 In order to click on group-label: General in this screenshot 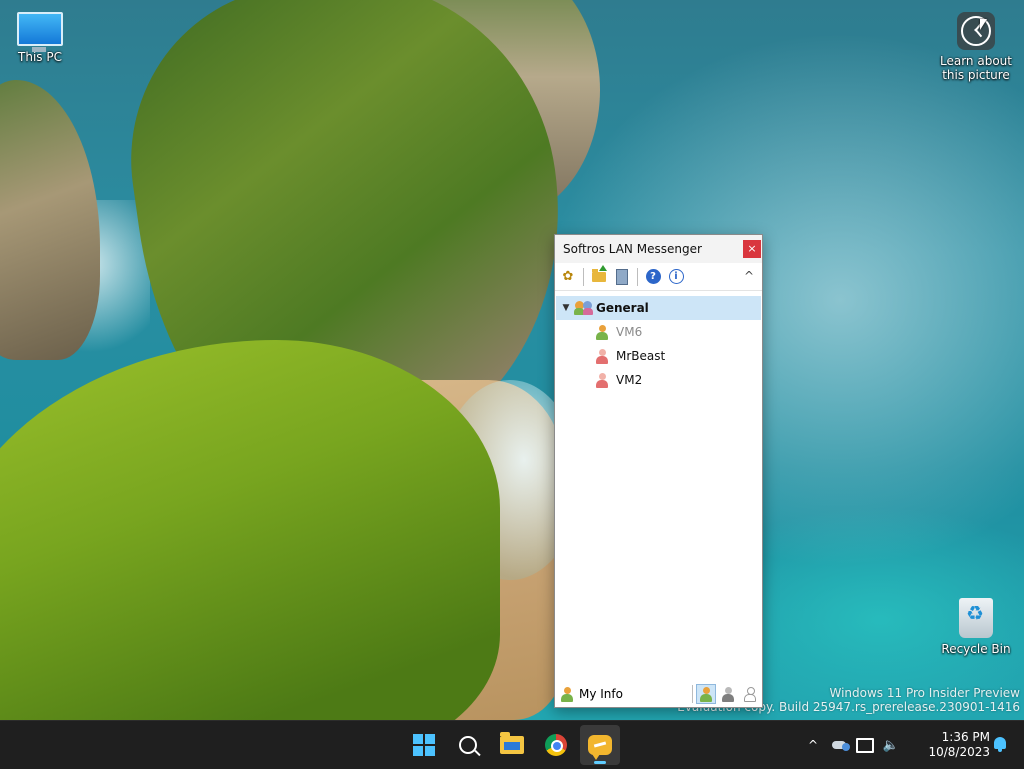, I will do `click(622, 308)`.